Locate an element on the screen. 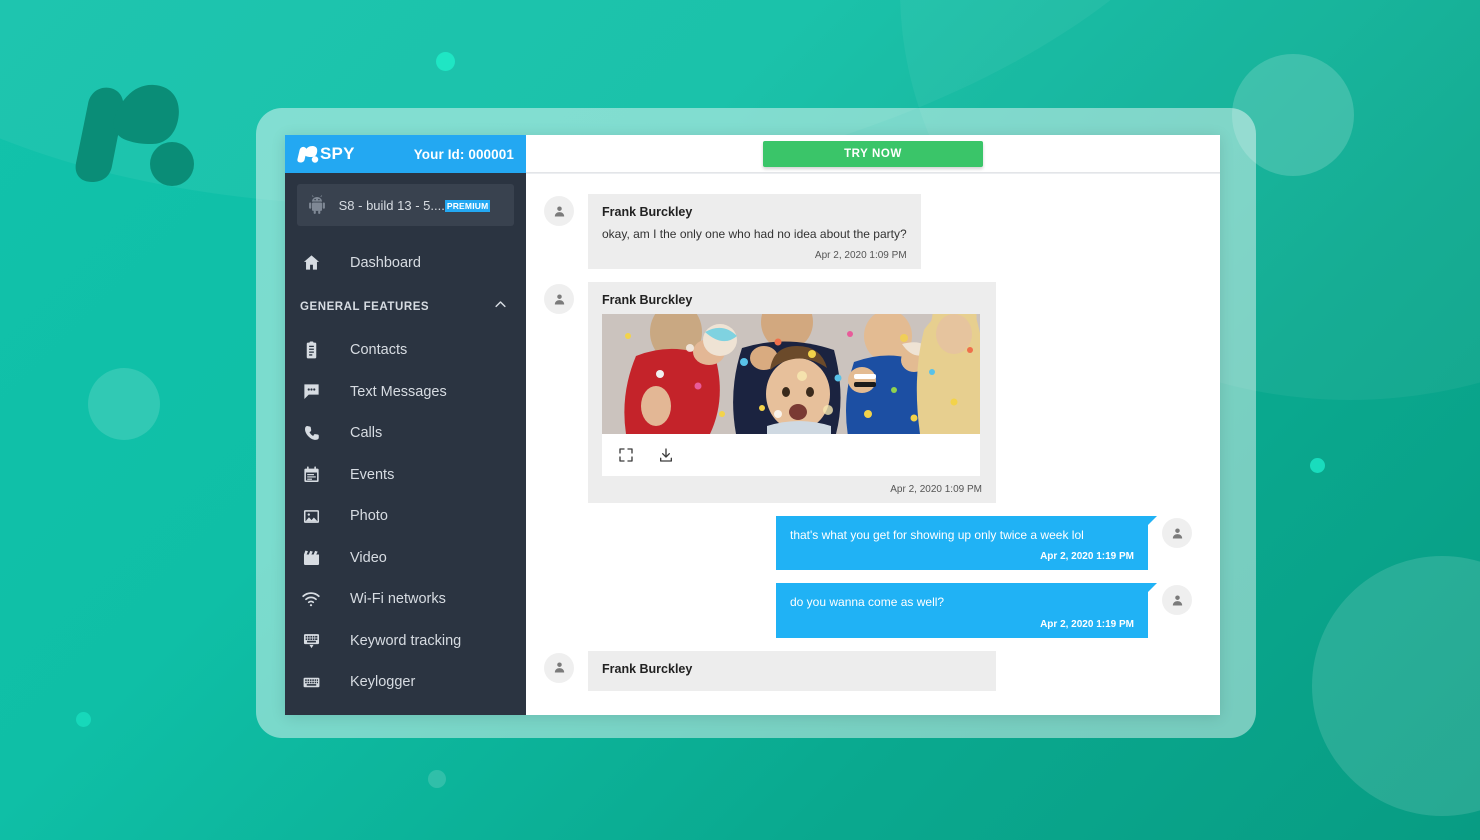 The width and height of the screenshot is (1480, 840). sidebar-item-label: Video is located at coordinates (368, 557).